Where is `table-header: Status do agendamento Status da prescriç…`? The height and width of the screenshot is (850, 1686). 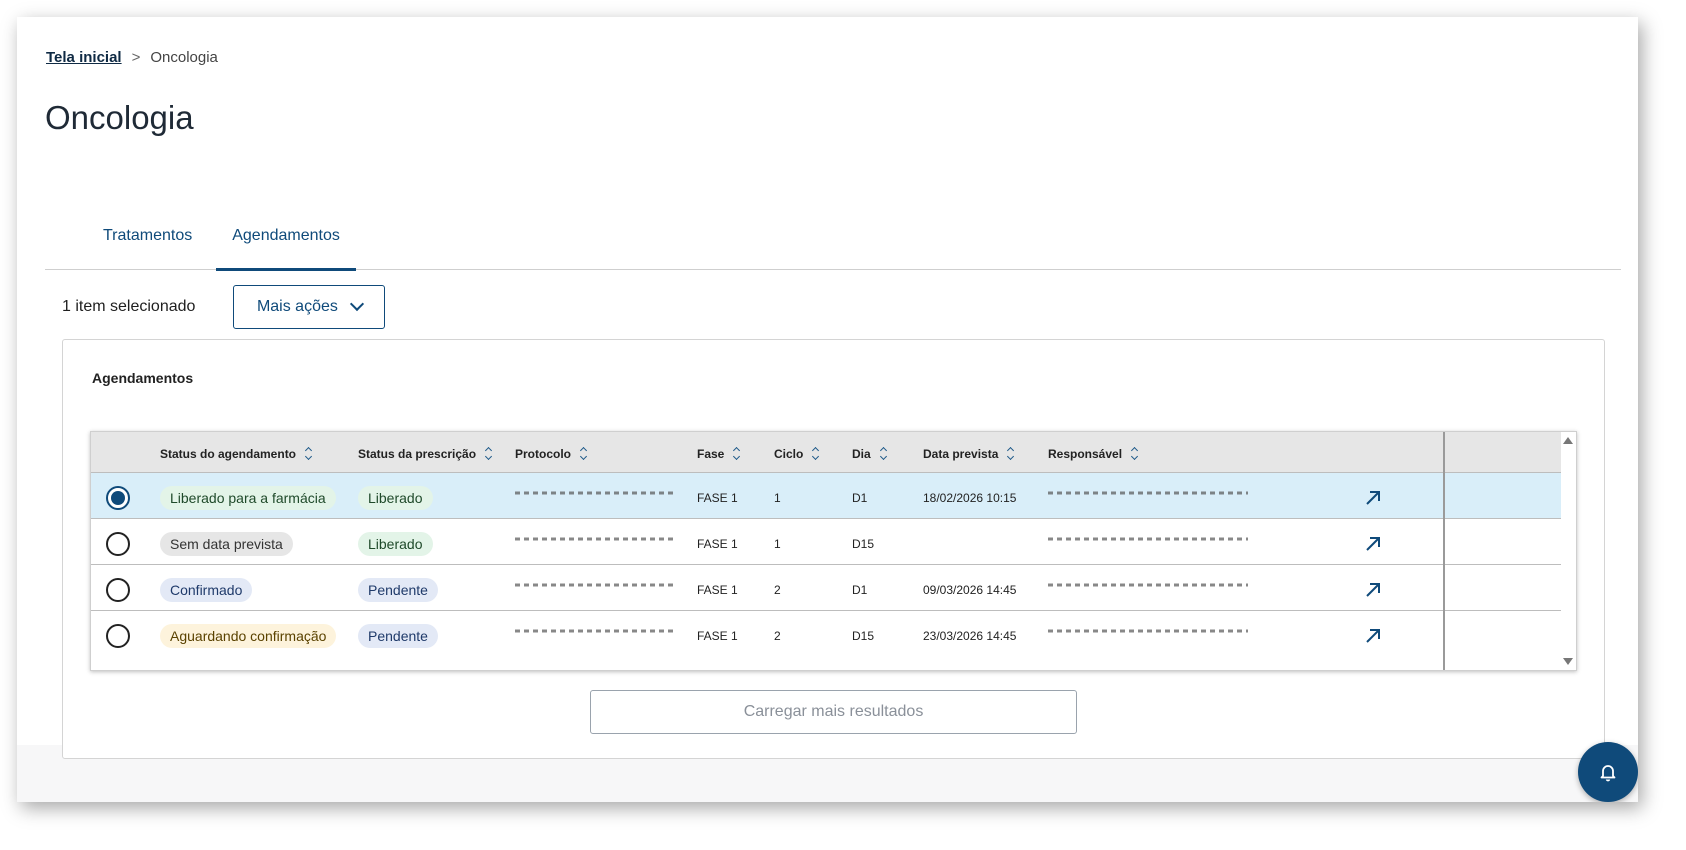
table-header: Status do agendamento Status da prescriç… is located at coordinates (826, 453).